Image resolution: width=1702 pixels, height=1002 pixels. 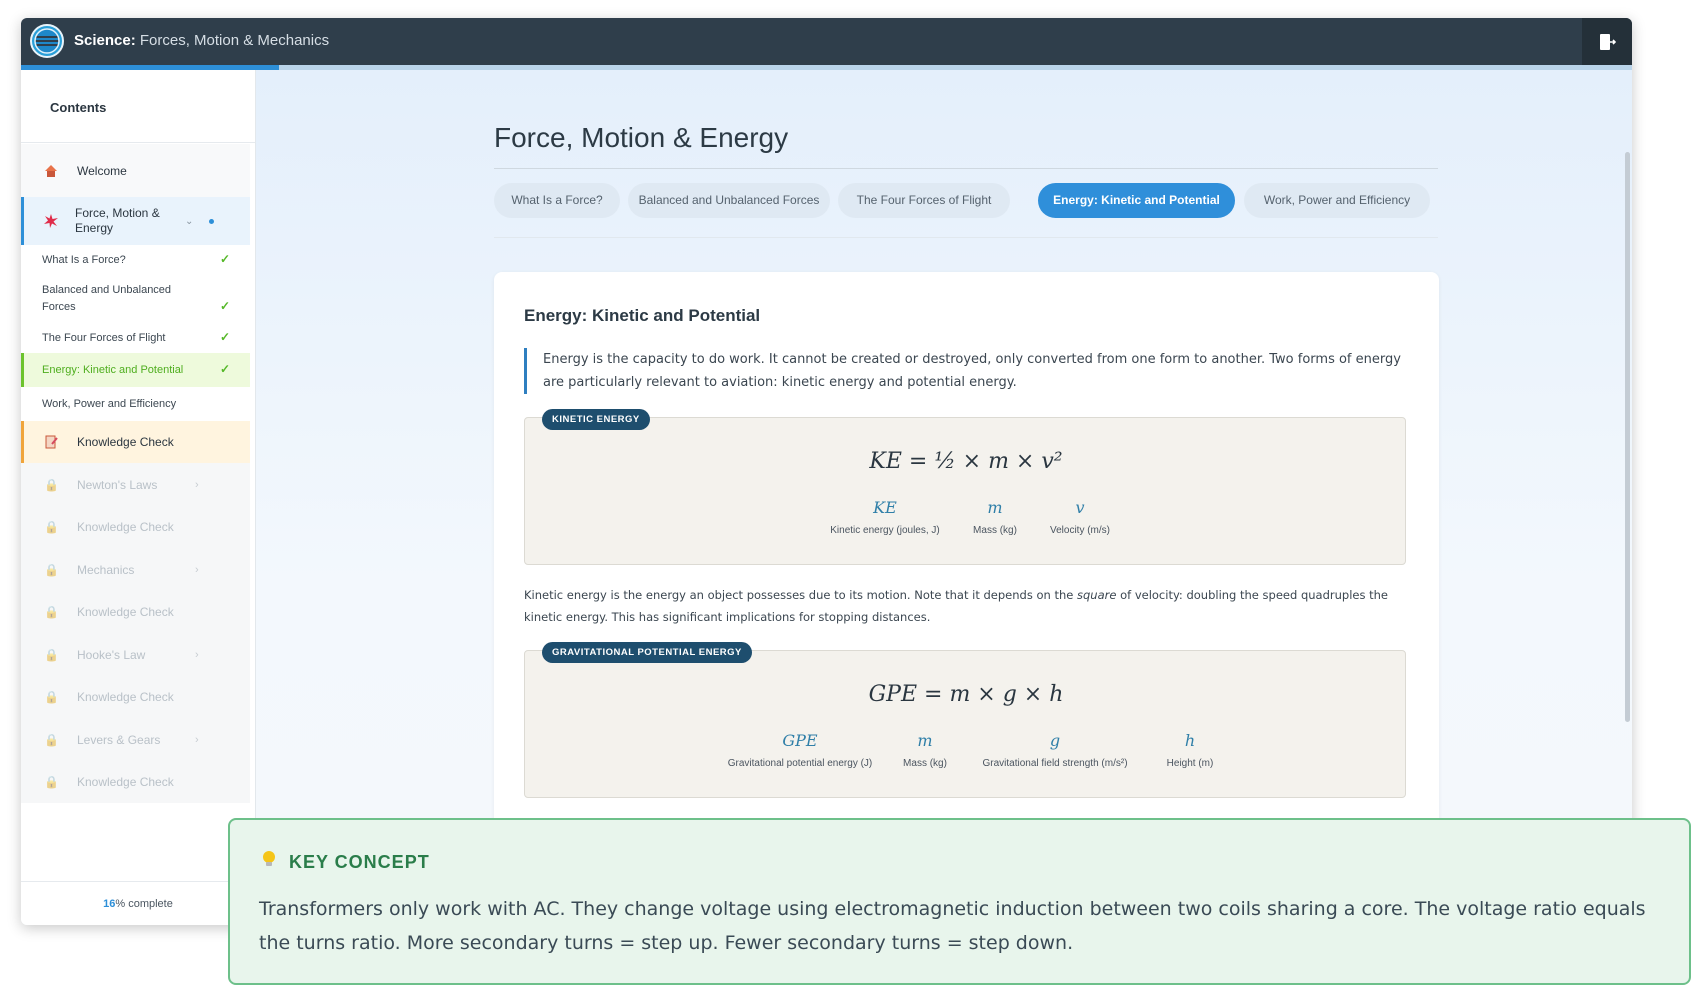 What do you see at coordinates (1055, 740) in the screenshot?
I see `variable-symbol: g` at bounding box center [1055, 740].